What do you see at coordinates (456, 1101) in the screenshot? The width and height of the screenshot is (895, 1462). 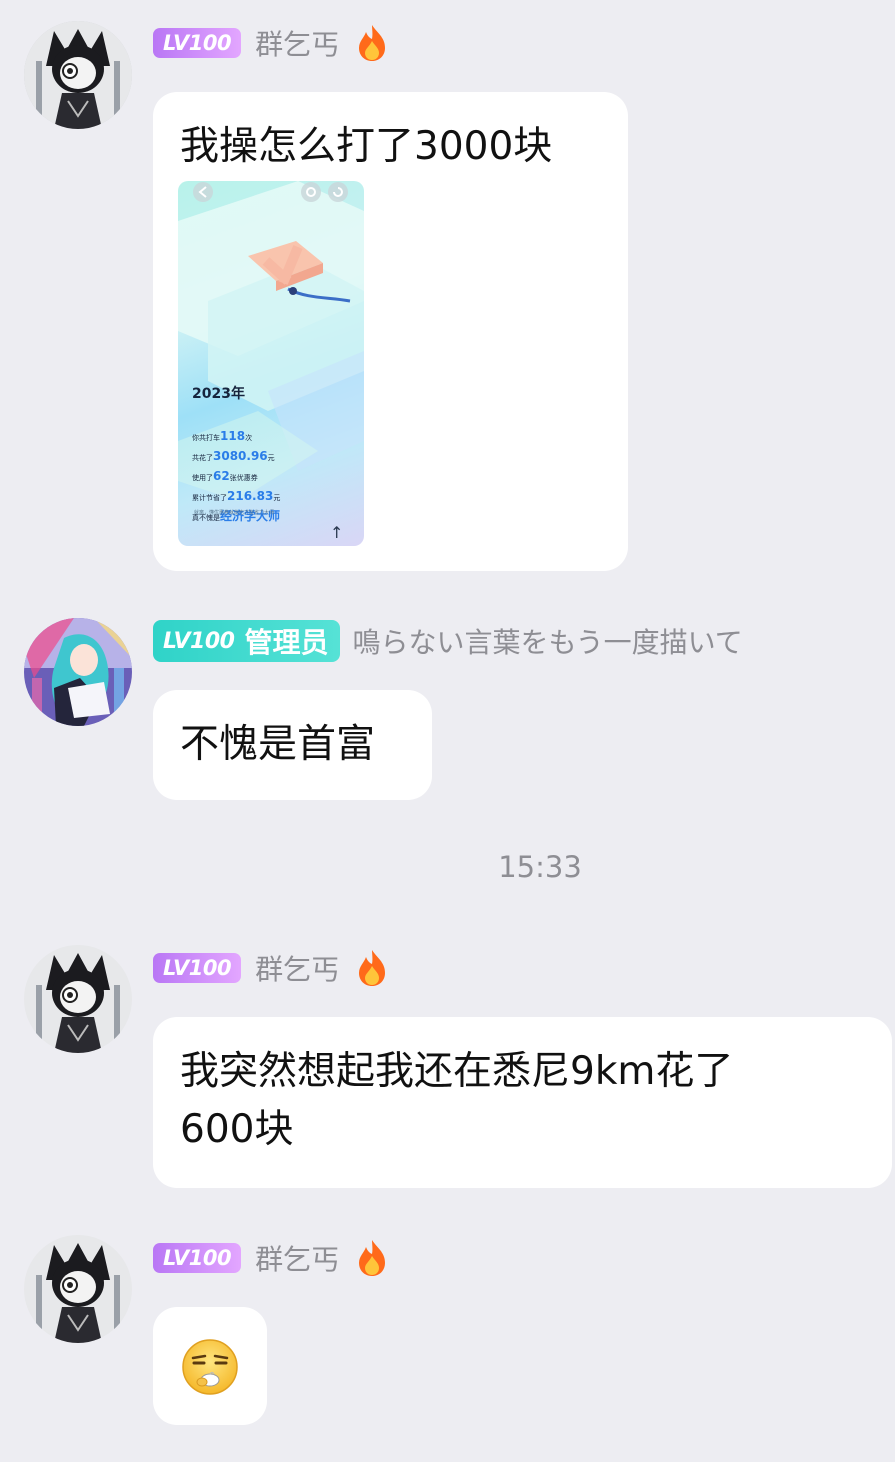 I see `message-text: 我突然想起我还在悉尼9km花了 600块` at bounding box center [456, 1101].